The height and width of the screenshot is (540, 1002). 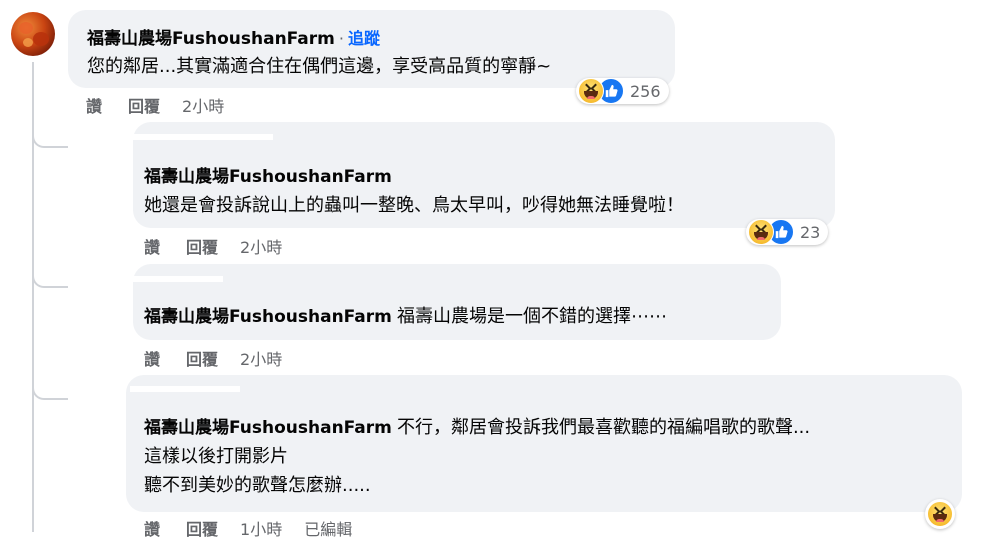 I want to click on edited-label: 已編輯, so click(x=328, y=529).